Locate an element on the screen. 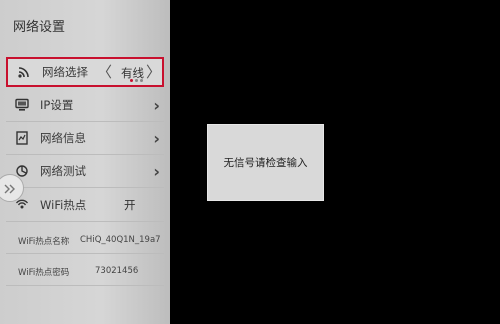 The height and width of the screenshot is (324, 500). wifi-hotspot-label: WiFi热点 is located at coordinates (63, 205).